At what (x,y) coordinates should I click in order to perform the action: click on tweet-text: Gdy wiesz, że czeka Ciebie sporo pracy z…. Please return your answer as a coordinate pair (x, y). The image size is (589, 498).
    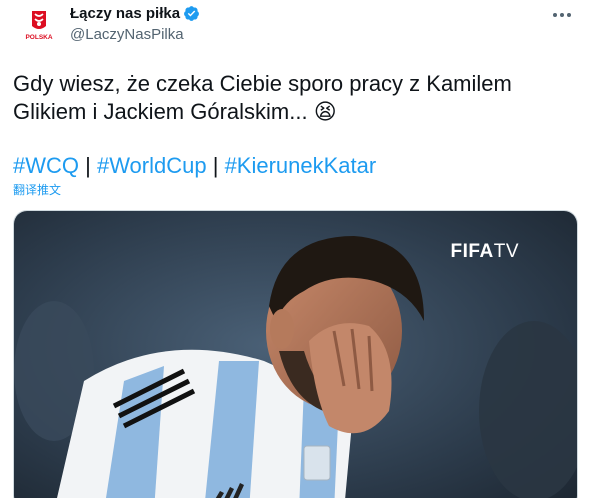
    Looking at the image, I should click on (262, 97).